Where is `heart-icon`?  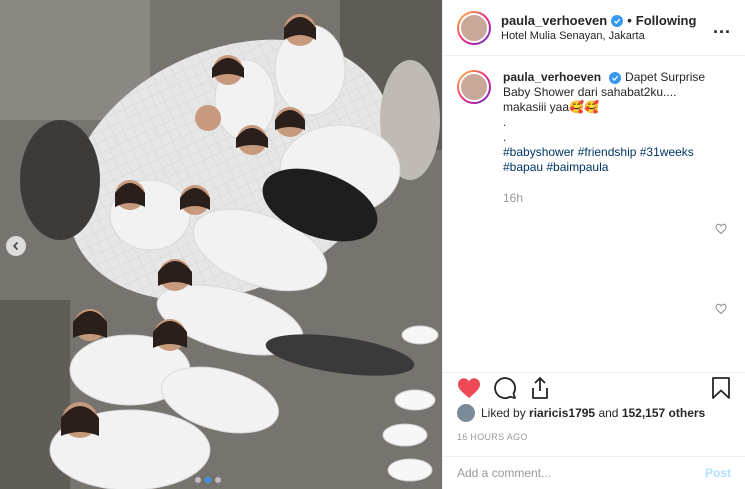 heart-icon is located at coordinates (469, 387).